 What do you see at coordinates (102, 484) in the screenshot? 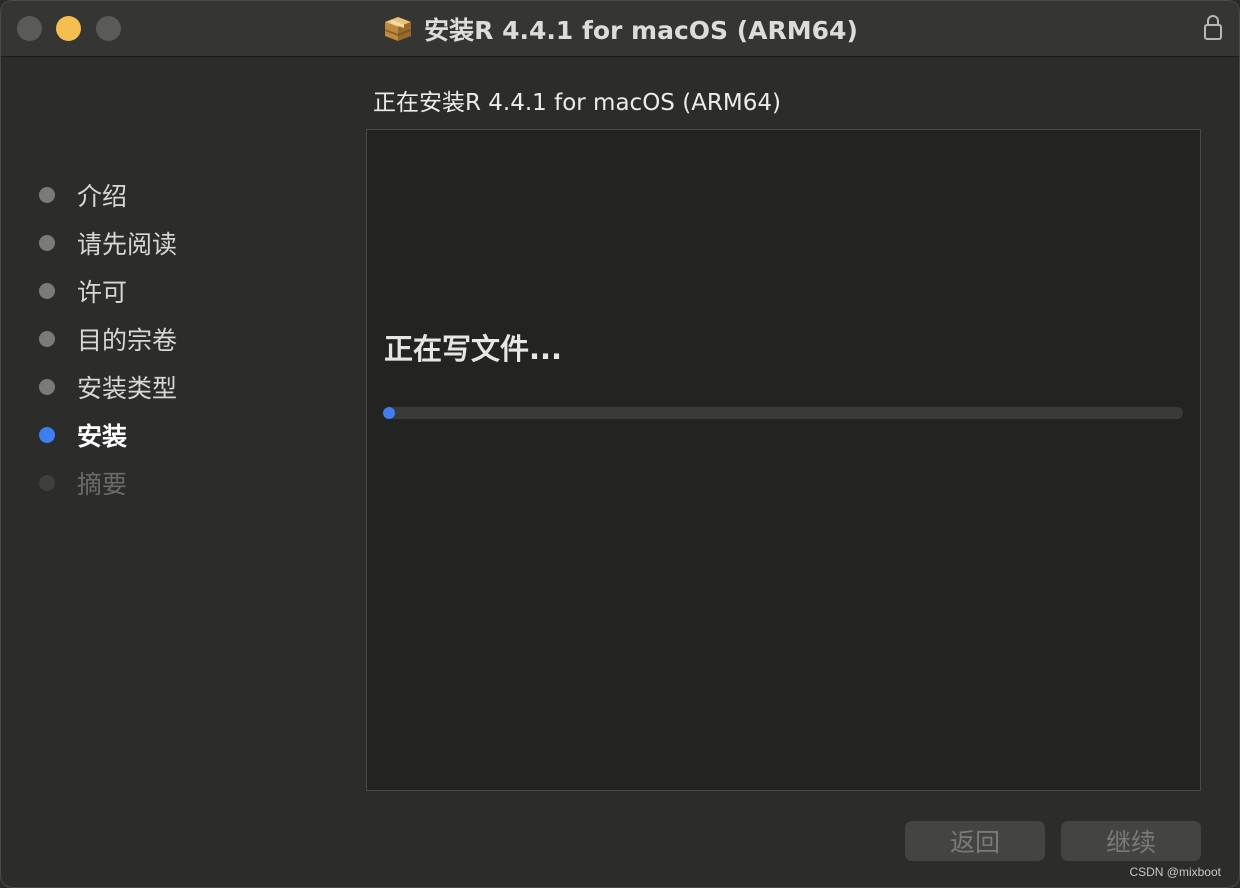
I see `step-label: 摘要` at bounding box center [102, 484].